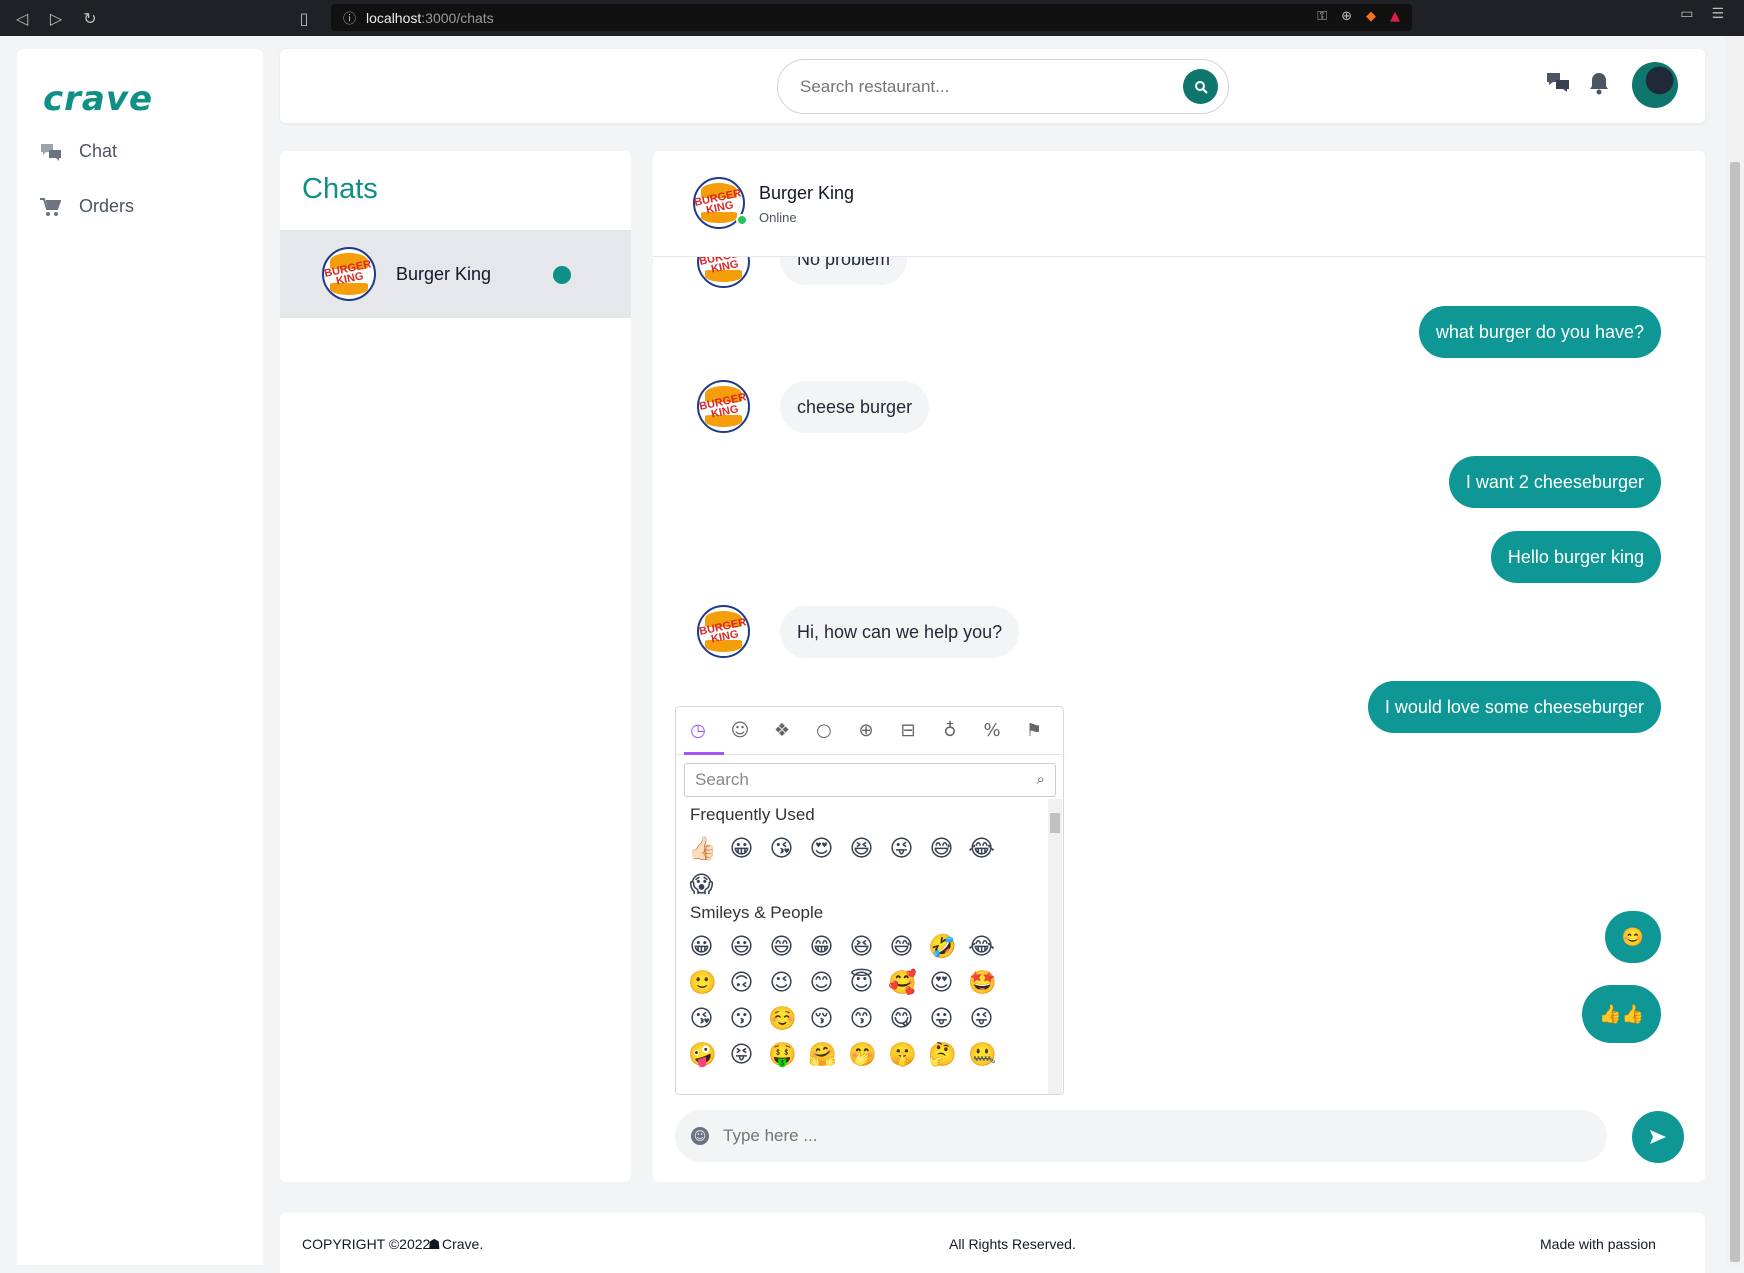  I want to click on active-category-indicator, so click(704, 753).